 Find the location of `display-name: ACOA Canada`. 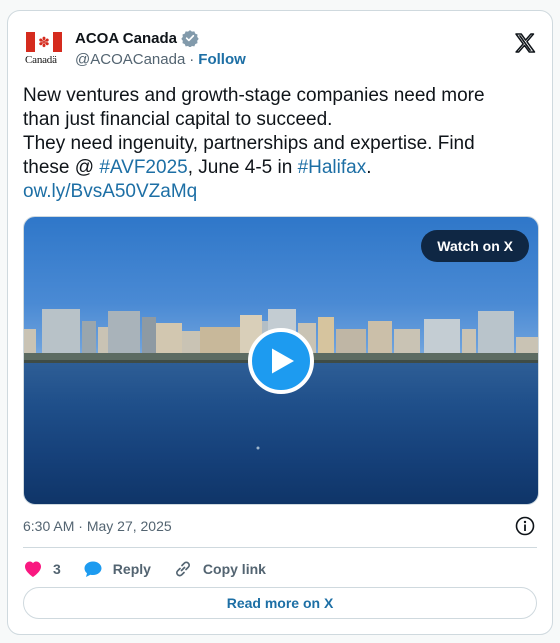

display-name: ACOA Canada is located at coordinates (126, 38).